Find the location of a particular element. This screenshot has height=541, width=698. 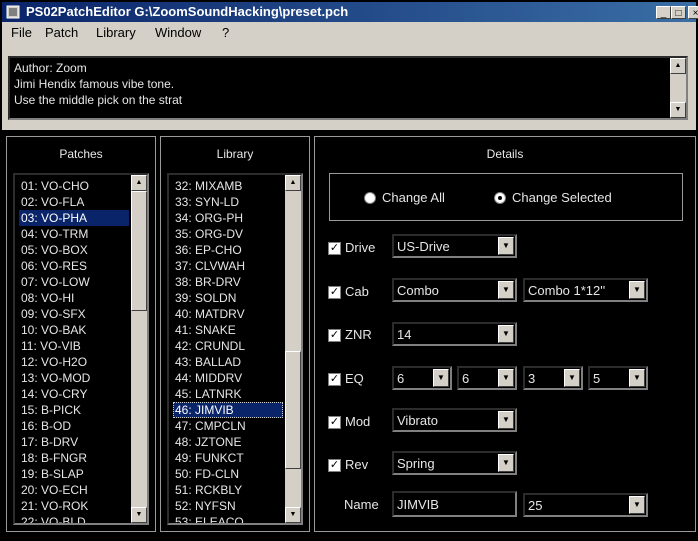

change-selected-radio is located at coordinates (500, 198).